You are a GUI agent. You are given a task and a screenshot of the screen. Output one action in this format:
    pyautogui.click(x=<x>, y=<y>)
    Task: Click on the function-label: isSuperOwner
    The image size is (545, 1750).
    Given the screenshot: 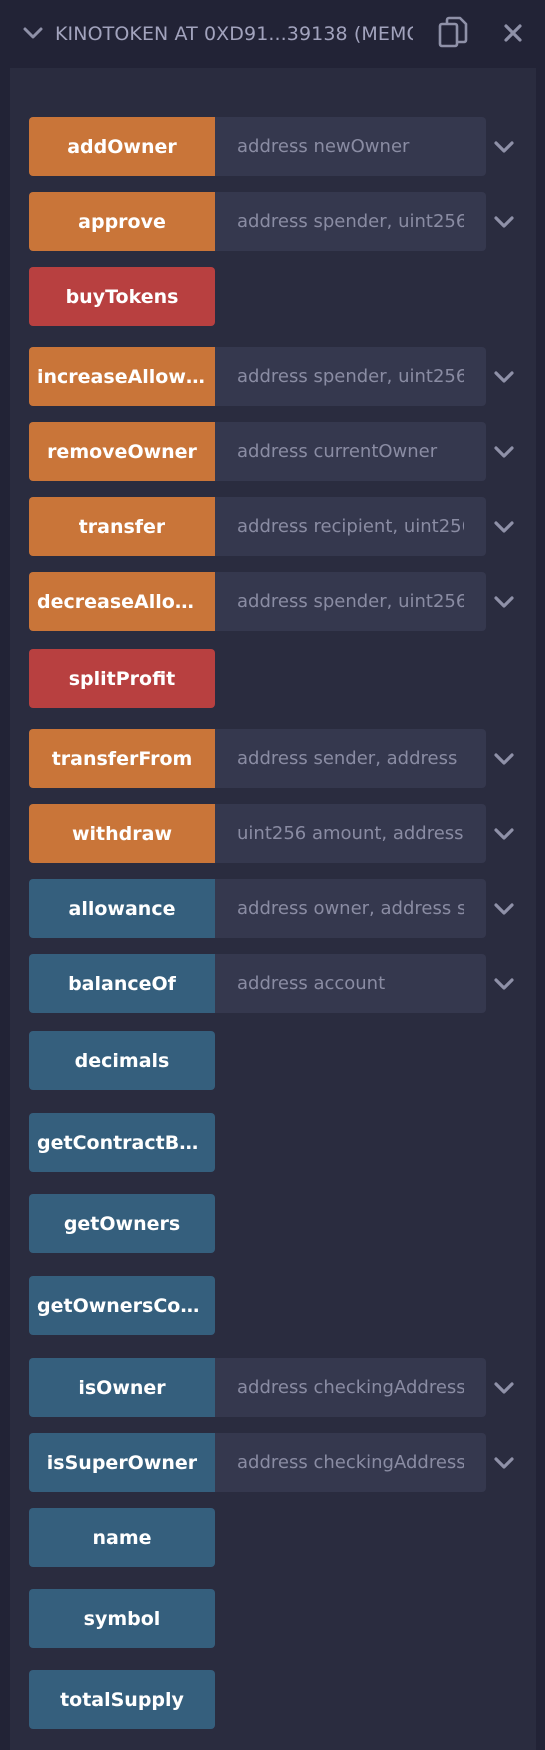 What is the action you would take?
    pyautogui.click(x=122, y=1462)
    